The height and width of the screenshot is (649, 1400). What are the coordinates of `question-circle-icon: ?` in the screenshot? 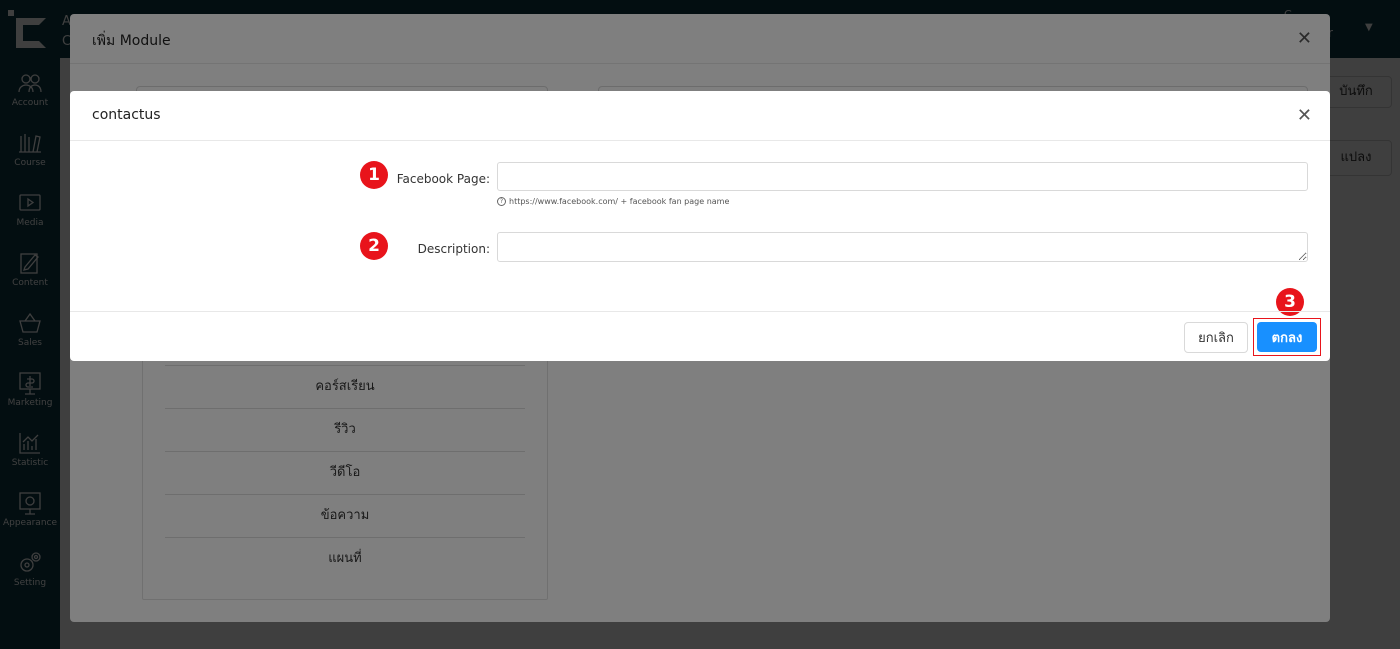 It's located at (501, 201).